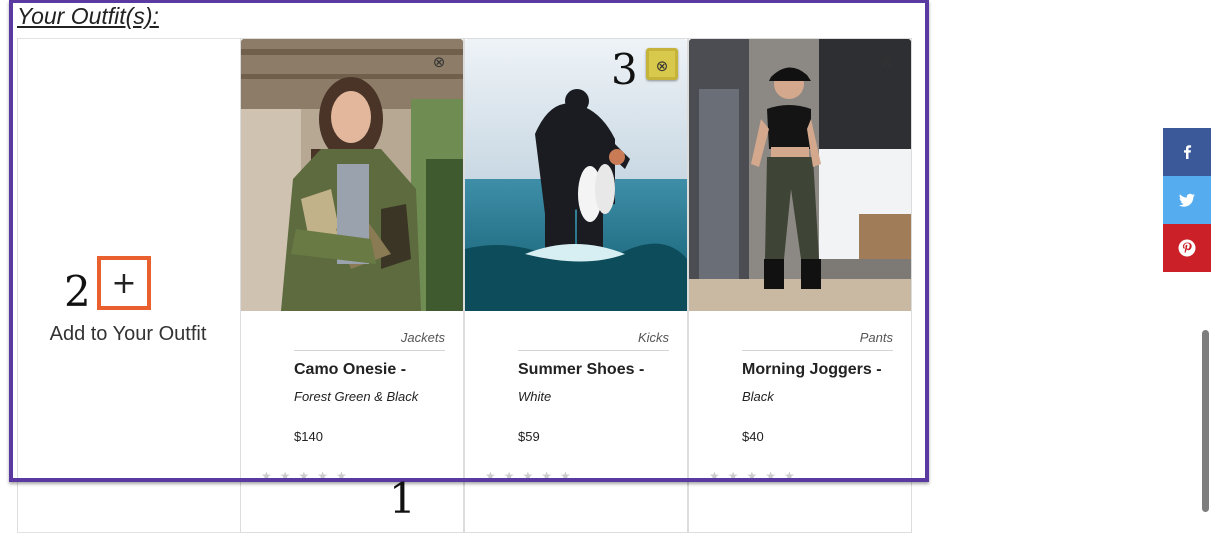 This screenshot has width=1211, height=533. I want to click on pinterest-share-button, so click(1187, 248).